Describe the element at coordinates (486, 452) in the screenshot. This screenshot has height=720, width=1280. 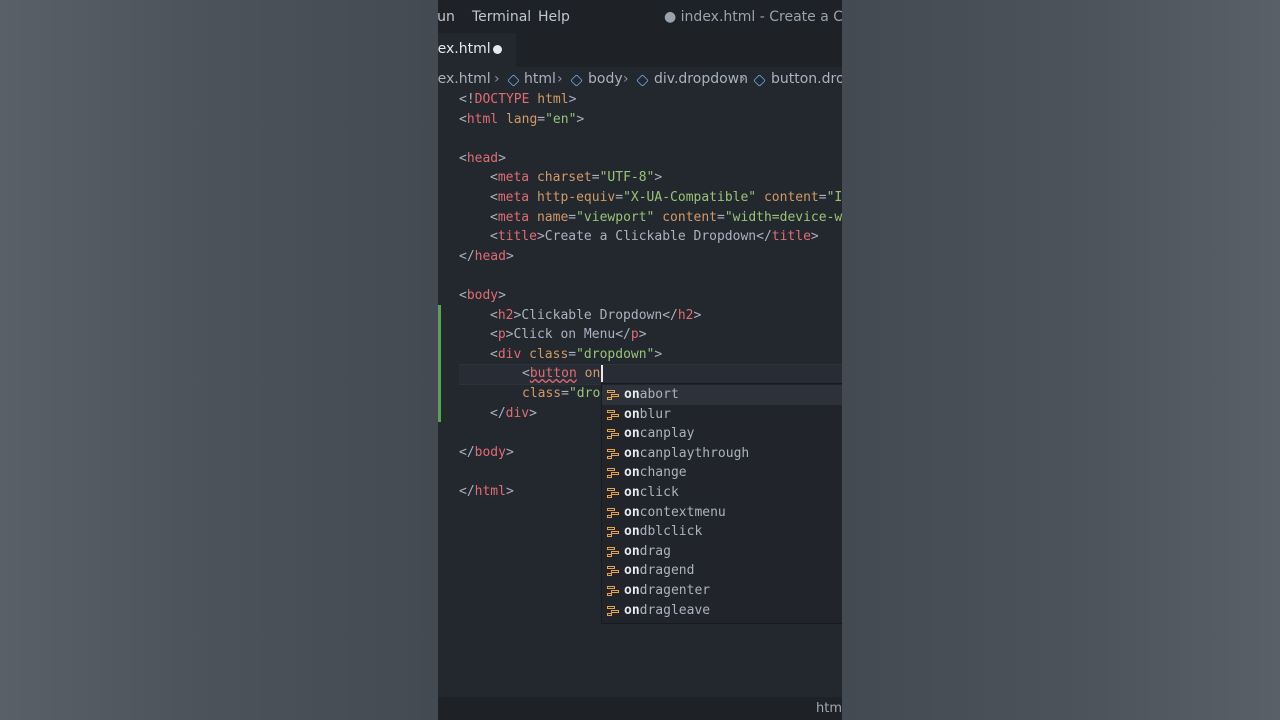
I see `code-line: </body>` at that location.